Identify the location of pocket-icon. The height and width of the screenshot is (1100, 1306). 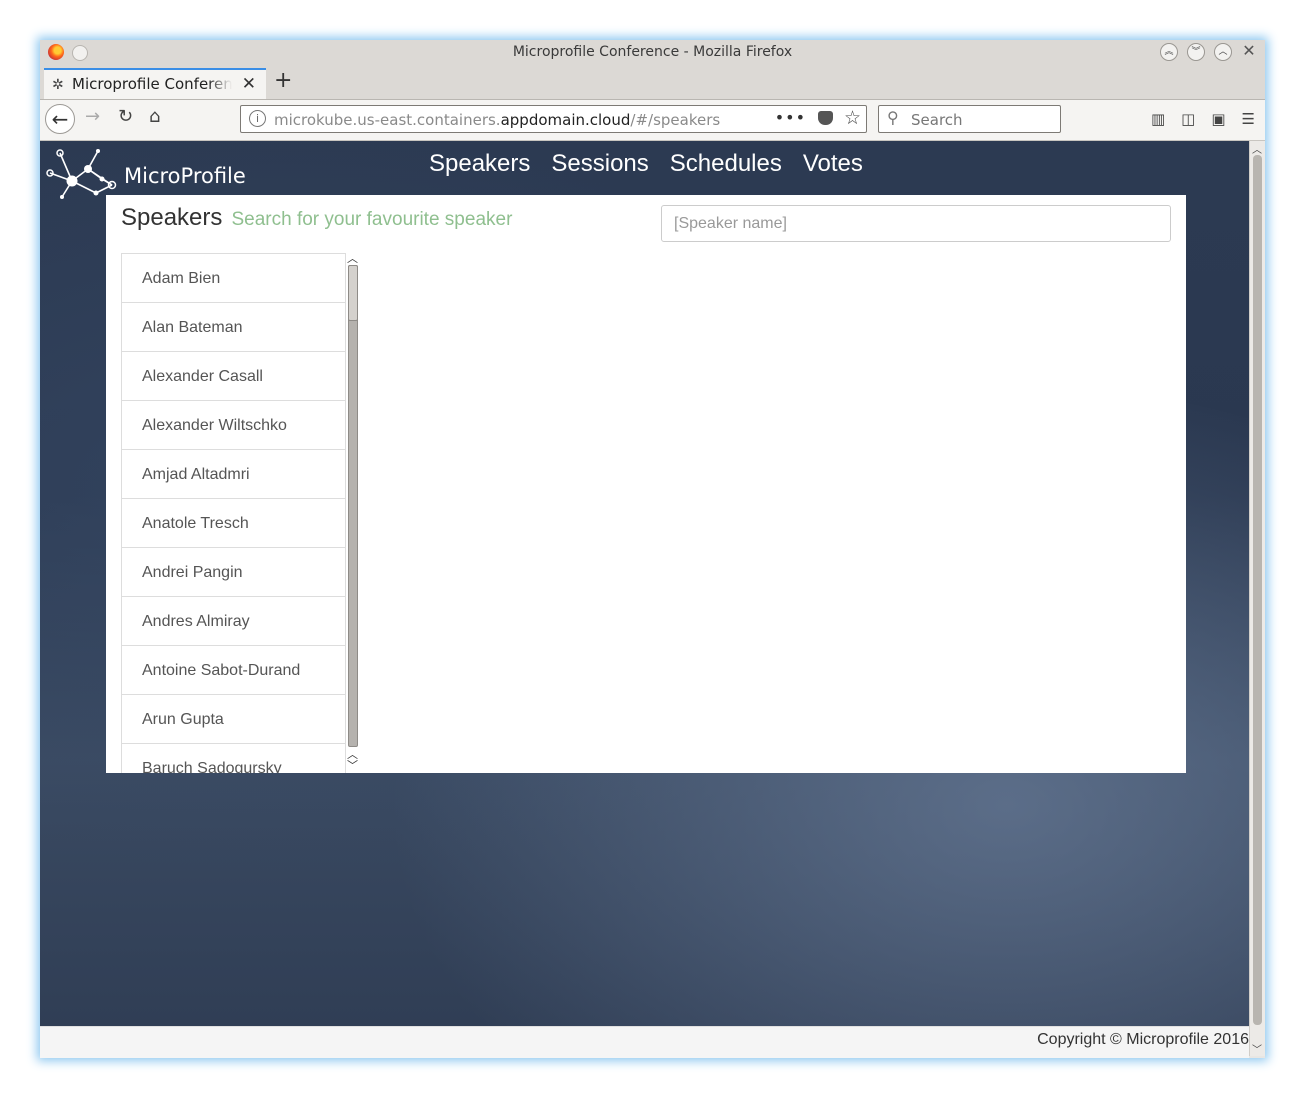
(825, 118).